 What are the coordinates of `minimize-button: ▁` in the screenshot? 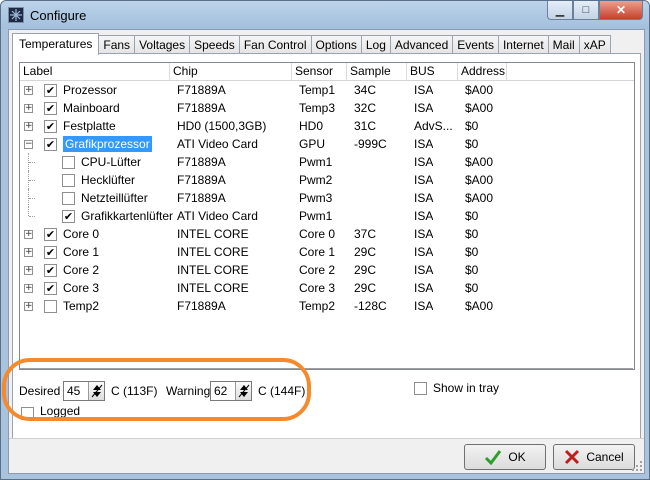 It's located at (560, 10).